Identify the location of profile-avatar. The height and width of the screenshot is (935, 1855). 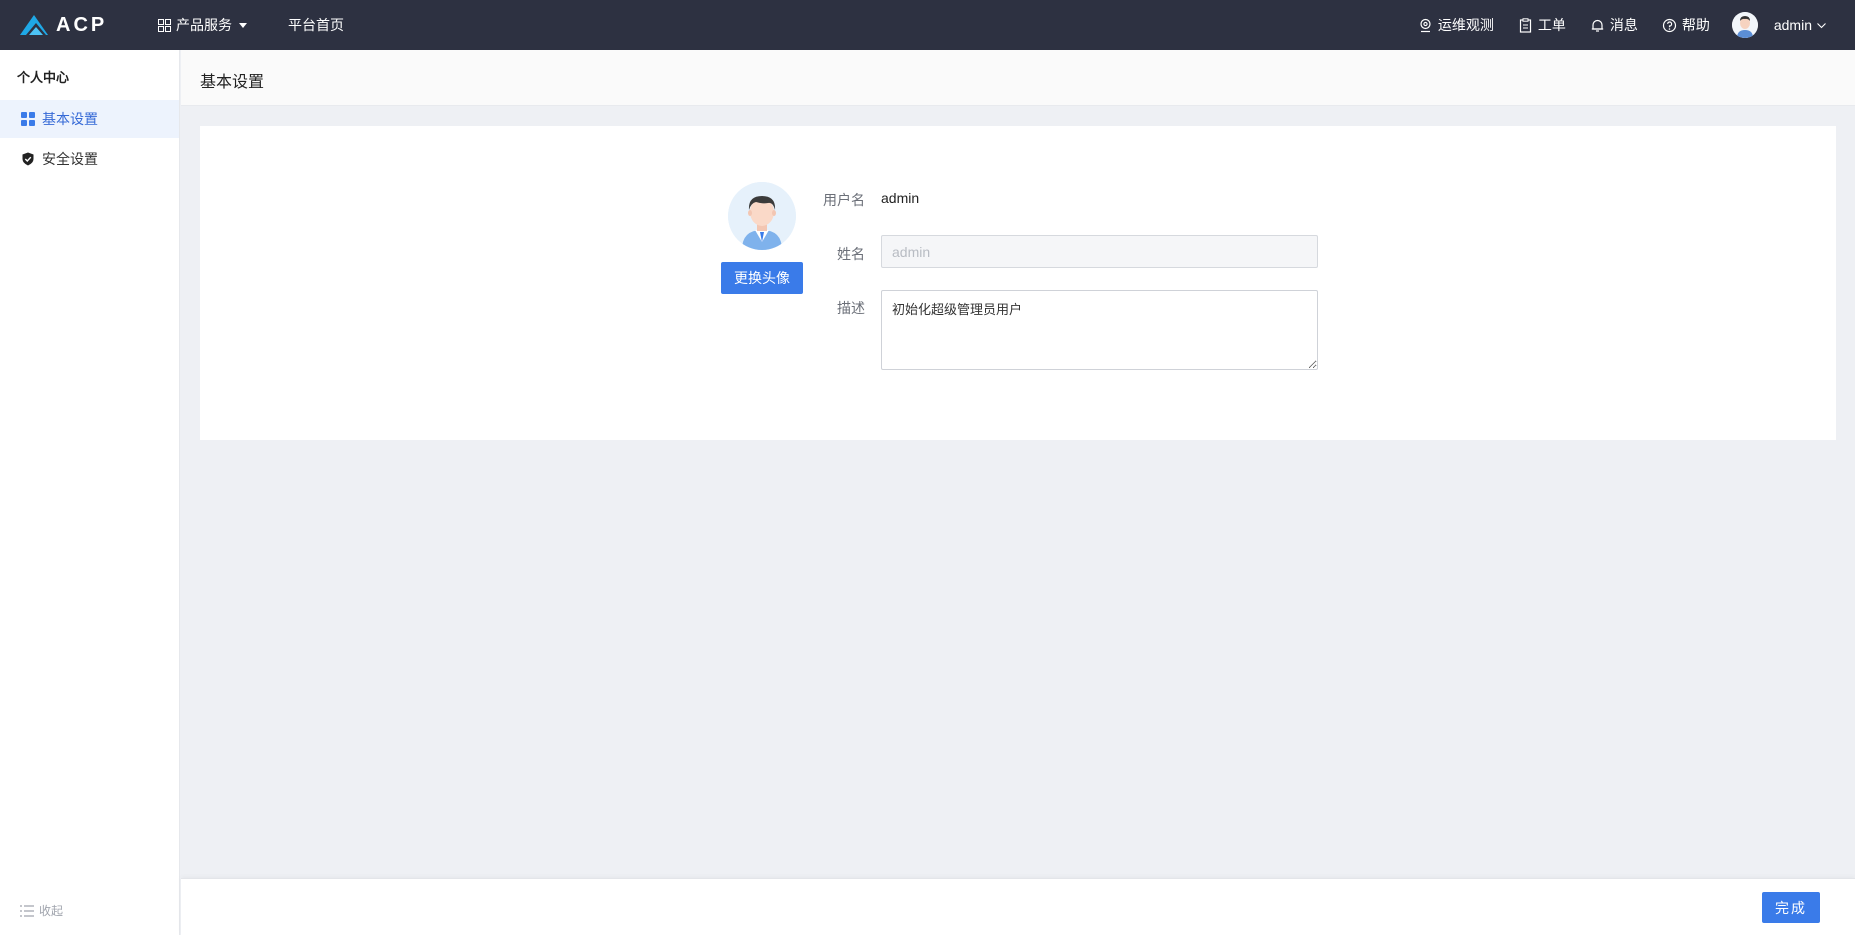
(762, 216).